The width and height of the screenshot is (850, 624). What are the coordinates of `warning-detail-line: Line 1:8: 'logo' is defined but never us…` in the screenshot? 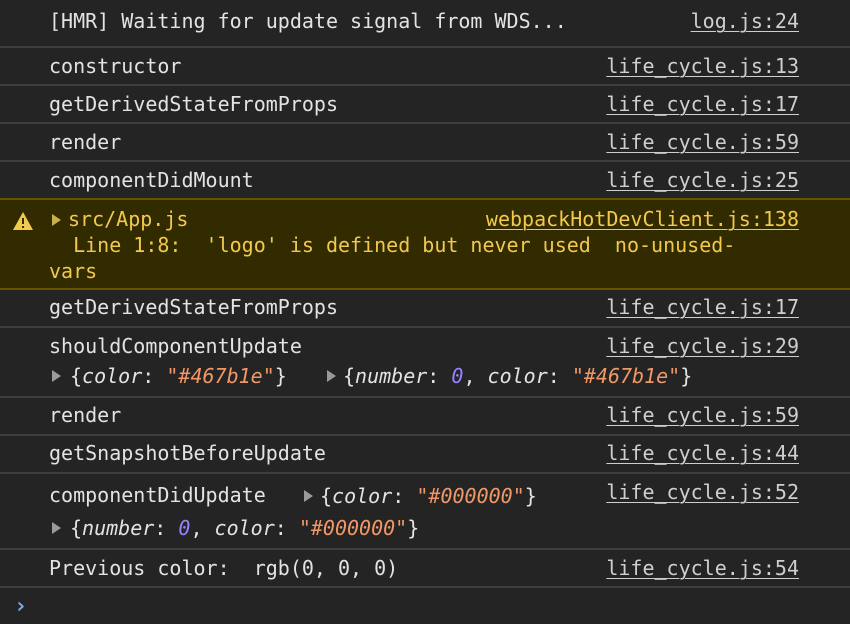 It's located at (392, 245).